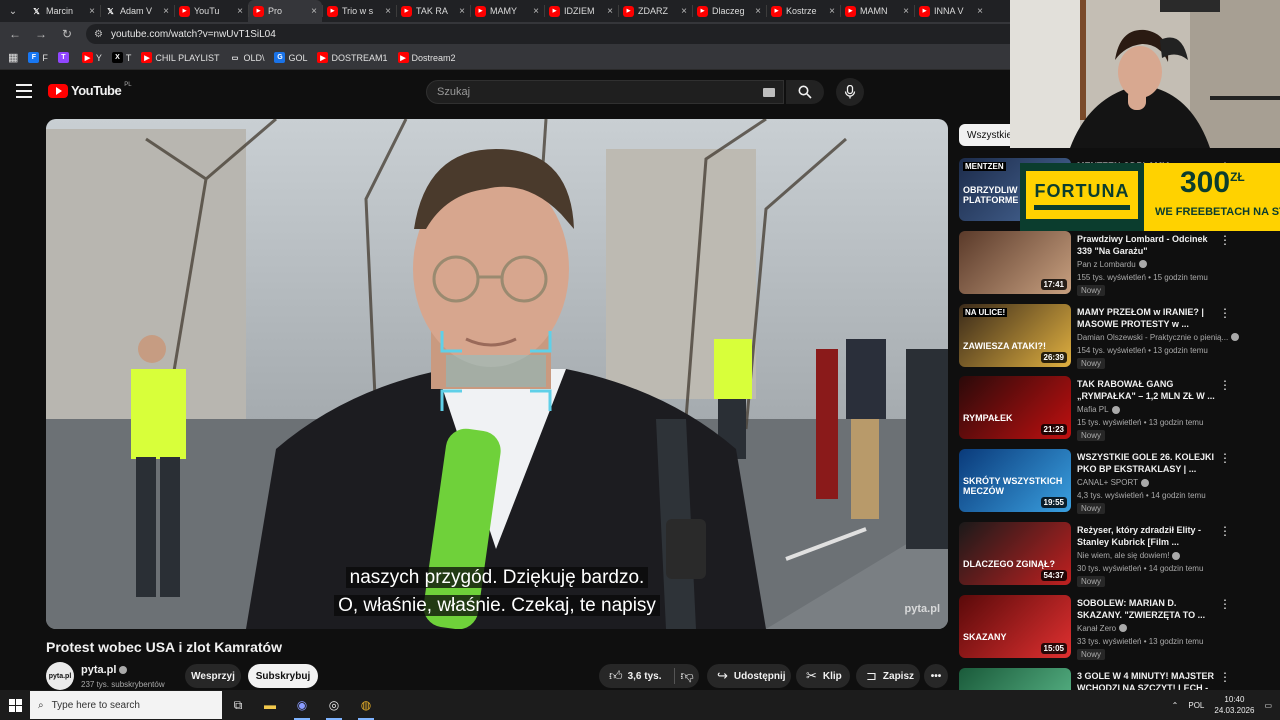 This screenshot has height=720, width=1280. Describe the element at coordinates (850, 92) in the screenshot. I see `voice-search-button` at that location.